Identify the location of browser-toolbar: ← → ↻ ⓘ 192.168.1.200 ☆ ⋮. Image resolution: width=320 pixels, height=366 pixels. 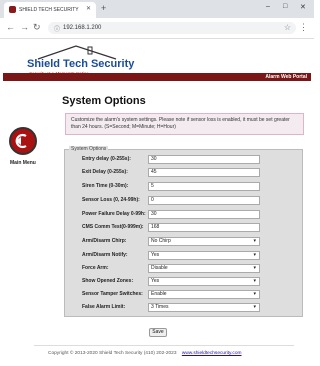
(157, 28).